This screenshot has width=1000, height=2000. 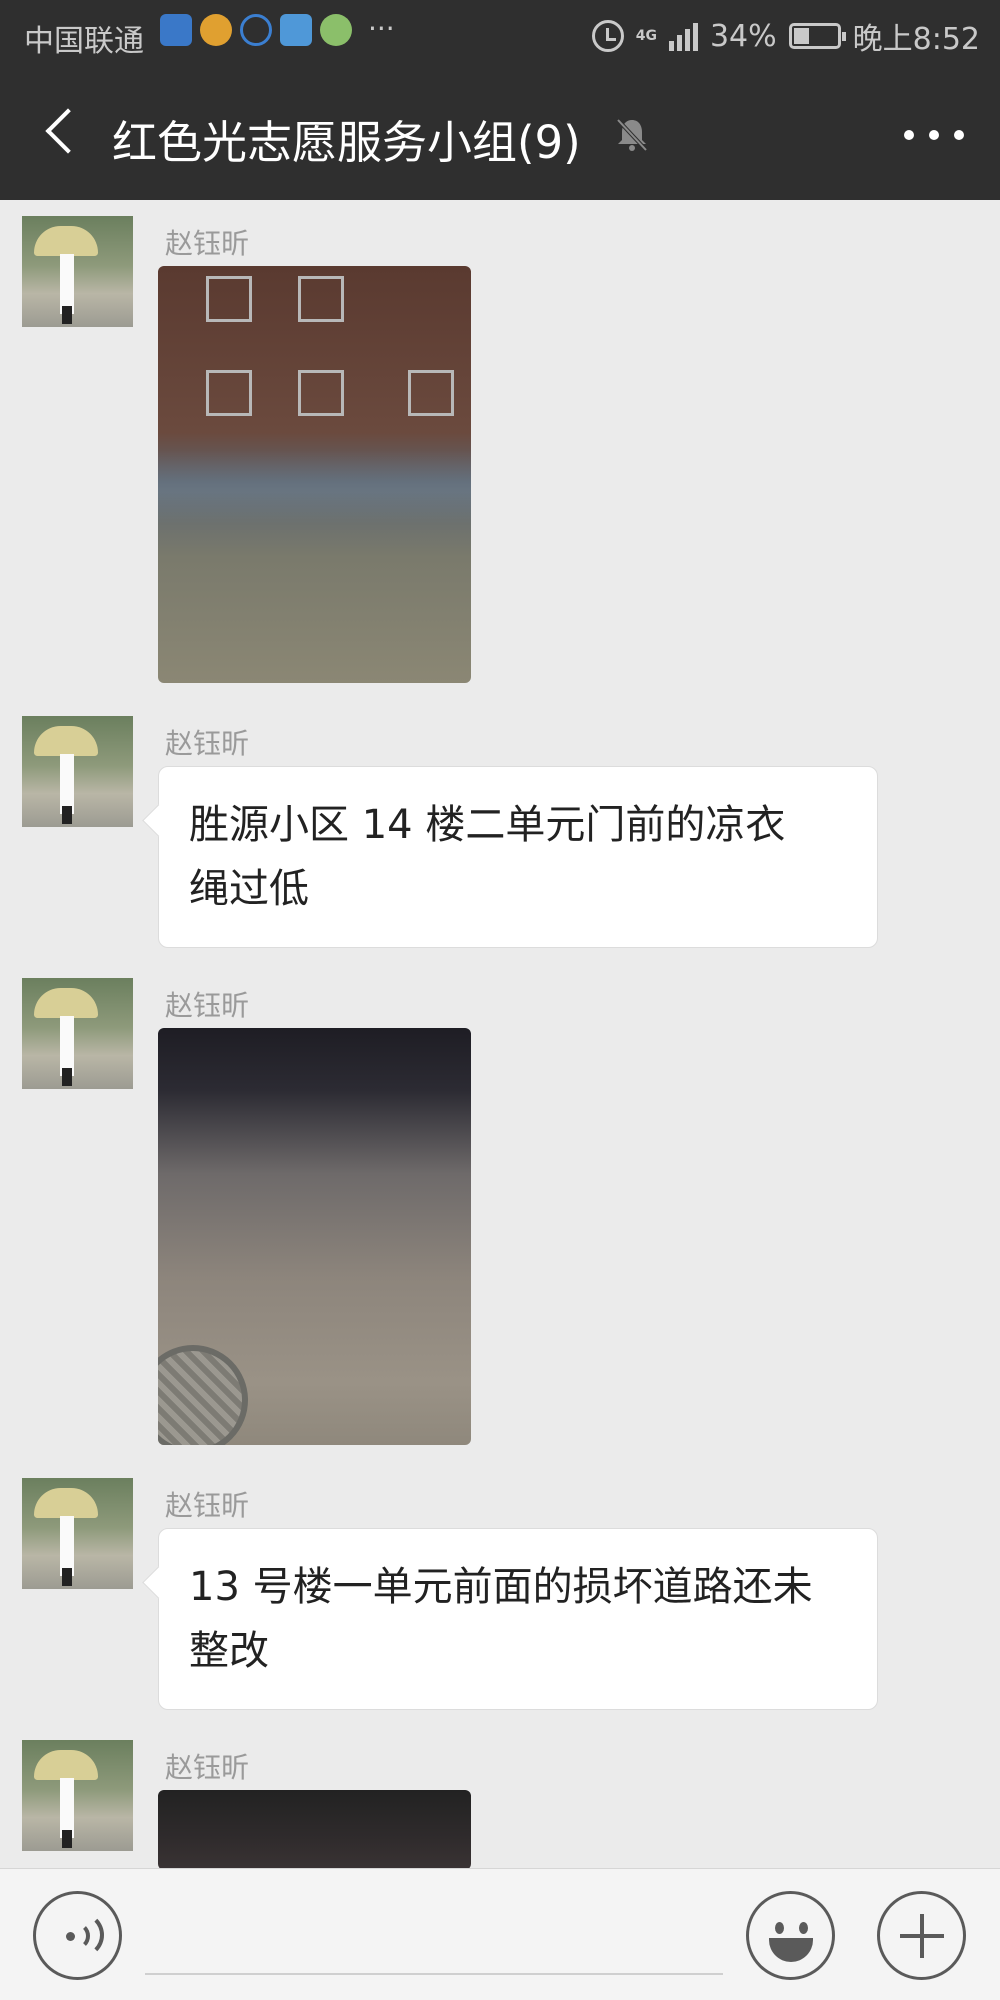 I want to click on network-type: 4G, so click(x=646, y=36).